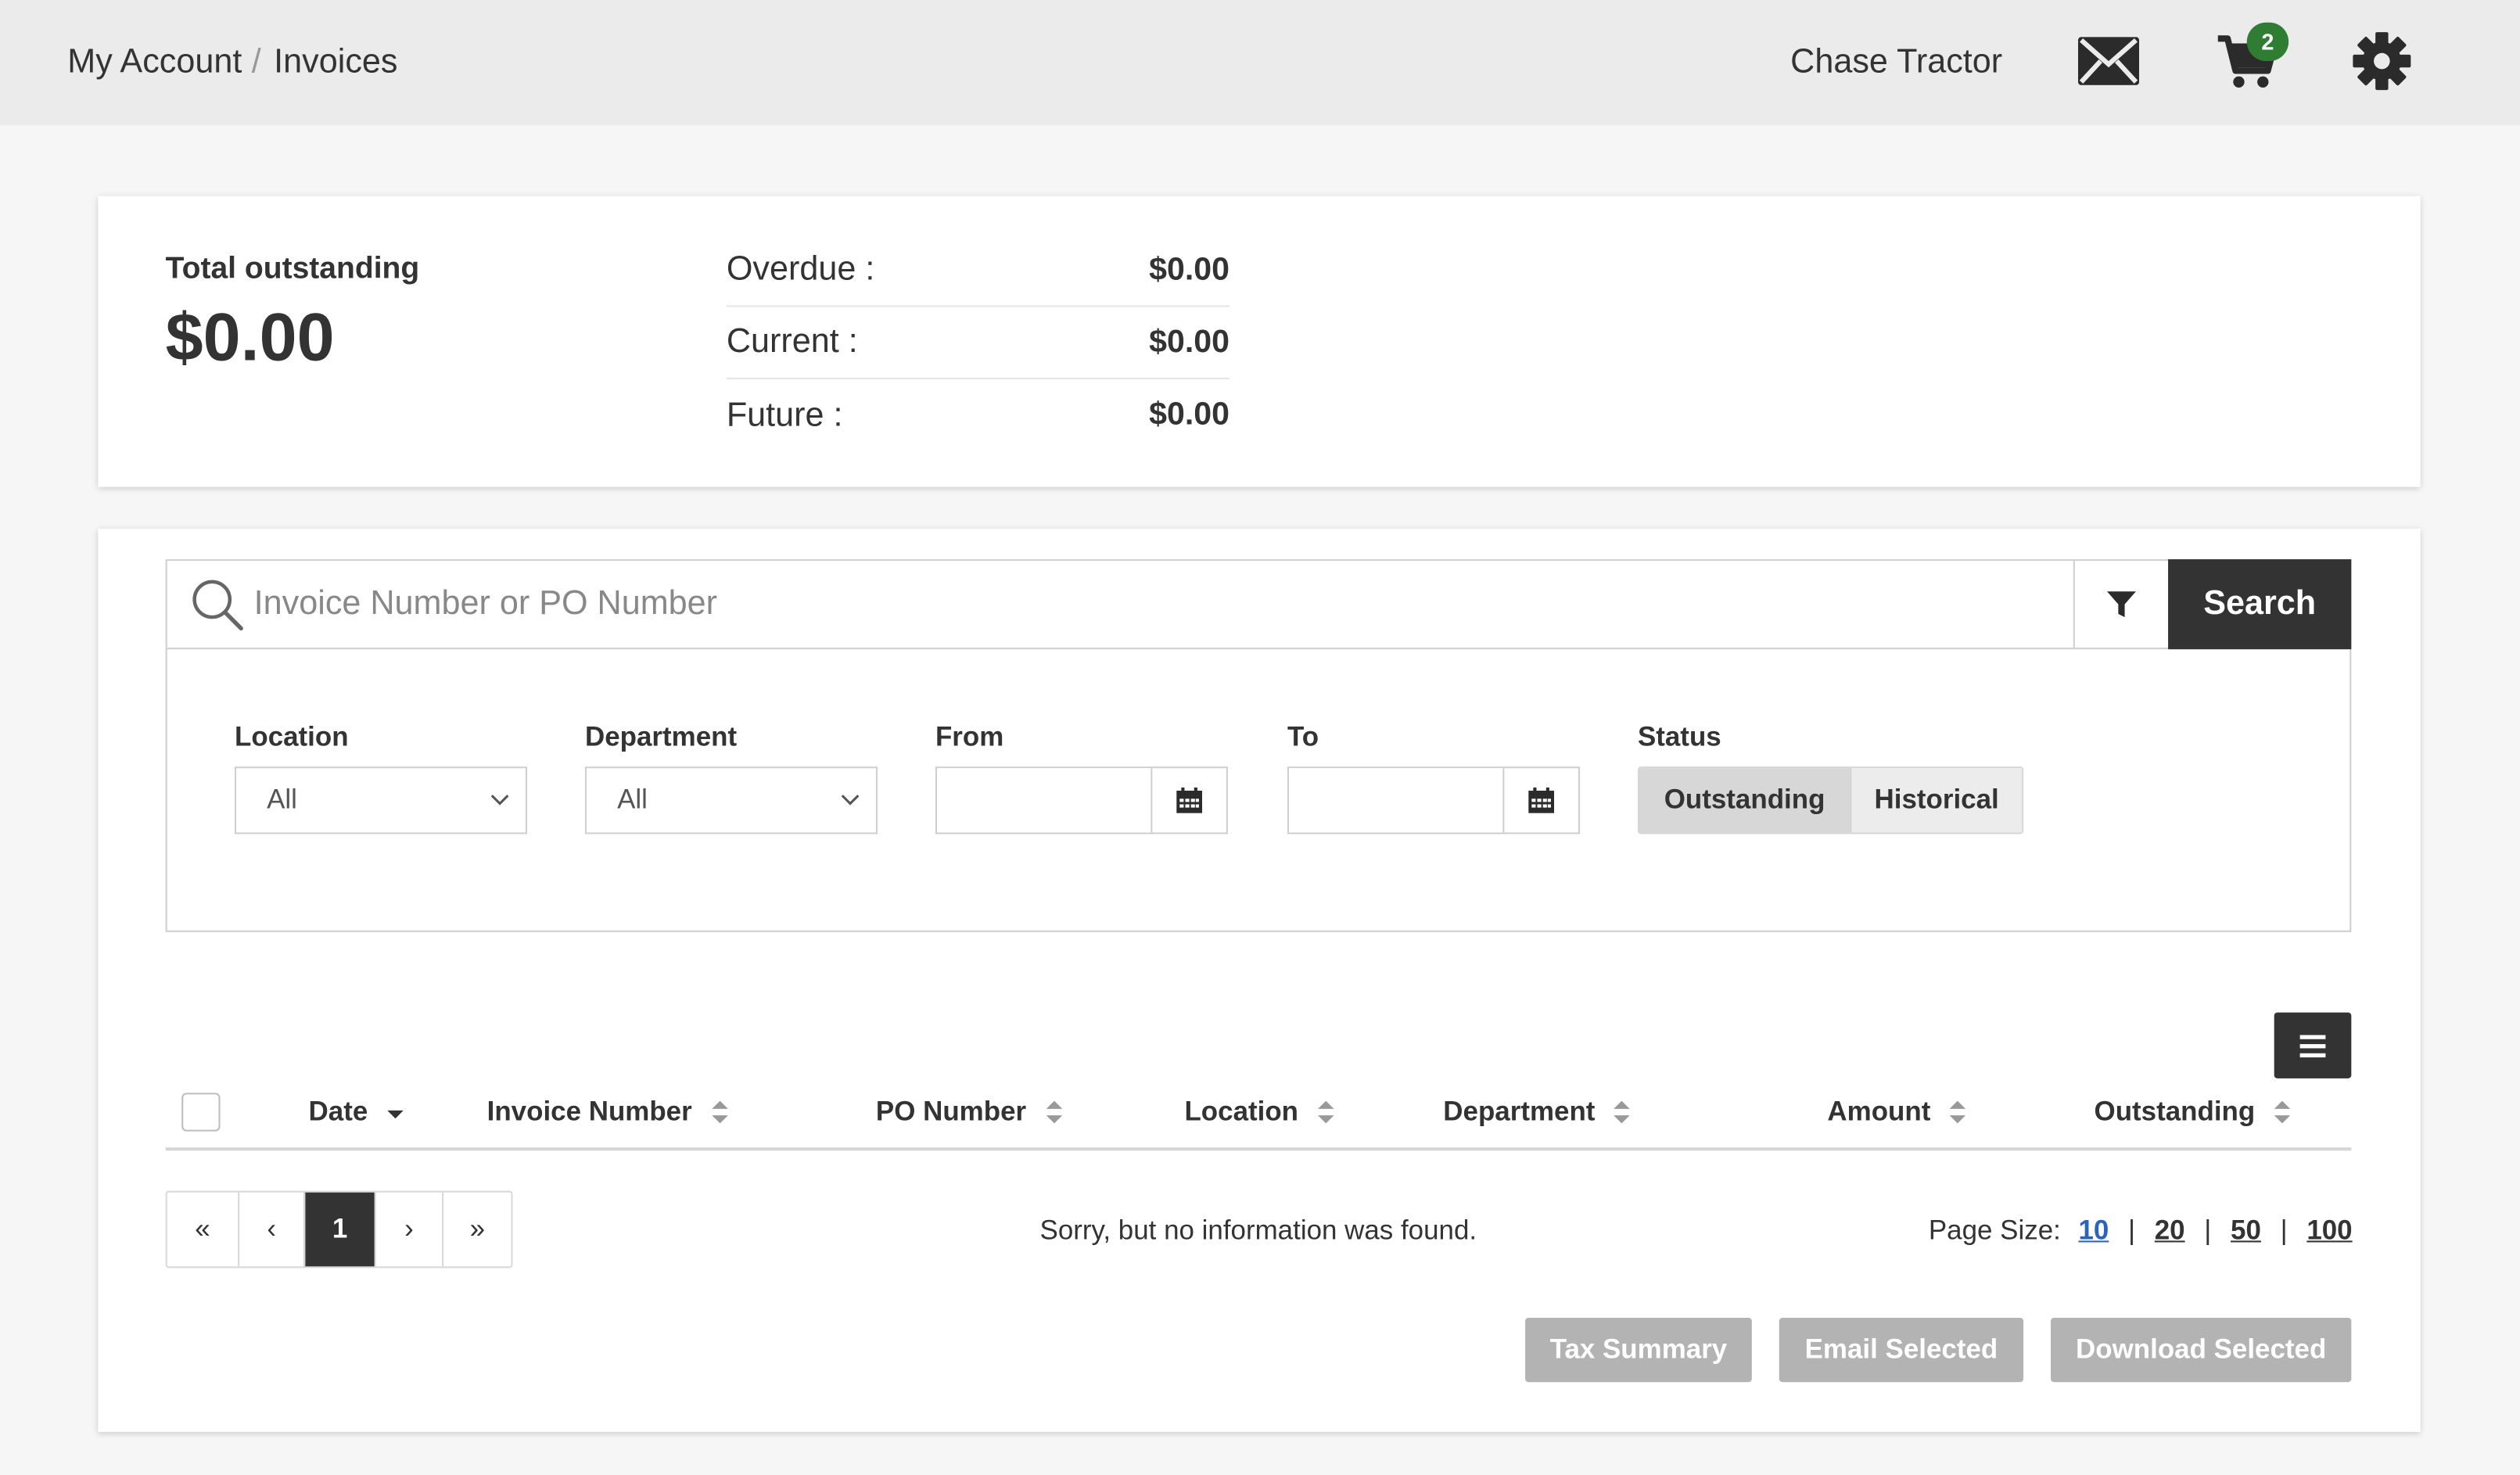  I want to click on department-select: All, so click(731, 800).